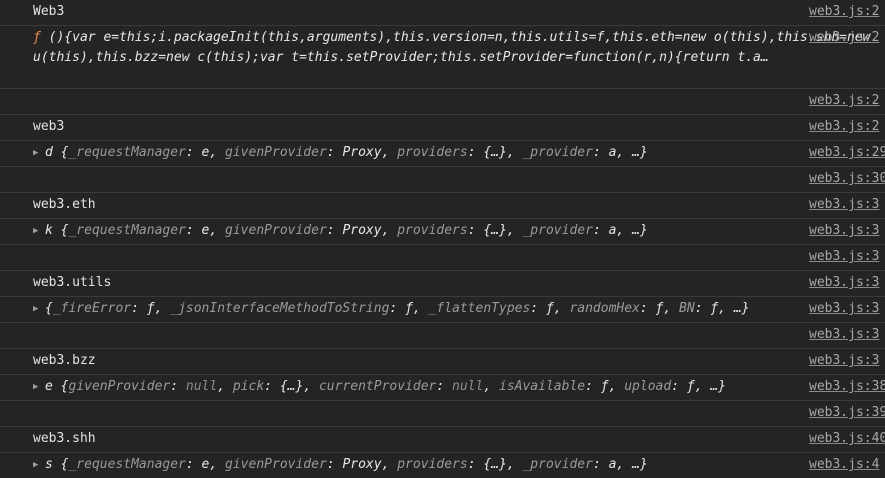 This screenshot has height=478, width=885. What do you see at coordinates (442, 362) in the screenshot?
I see `console-message: web3.bzz web3.js:3` at bounding box center [442, 362].